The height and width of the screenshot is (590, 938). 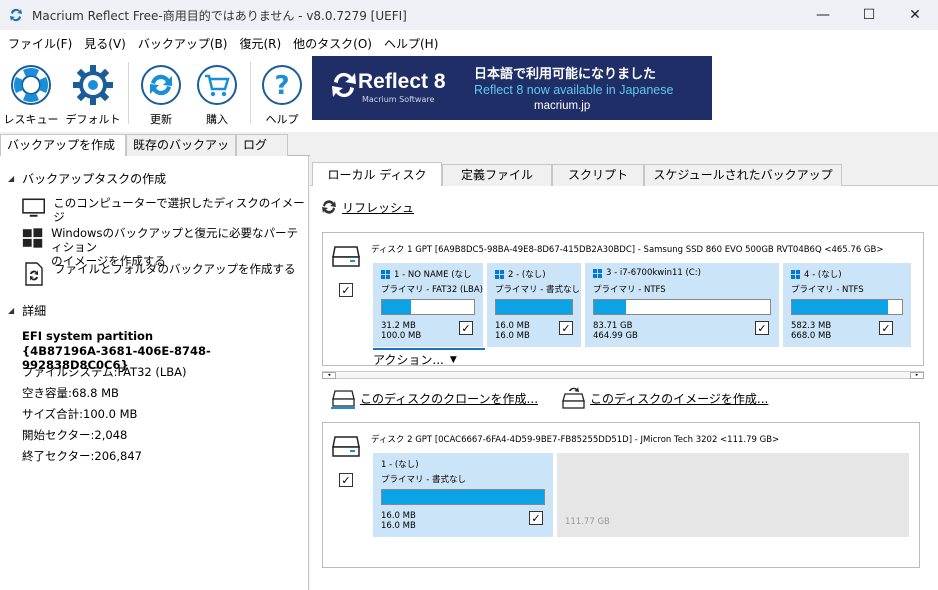 What do you see at coordinates (34, 311) in the screenshot?
I see `details-header-label: 詳細` at bounding box center [34, 311].